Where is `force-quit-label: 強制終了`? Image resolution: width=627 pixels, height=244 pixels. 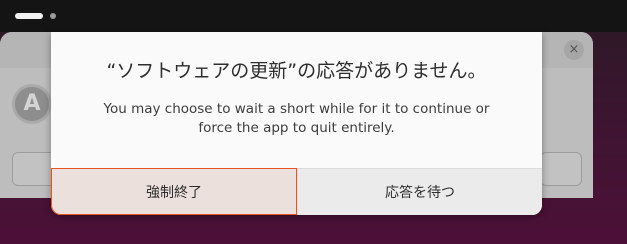 force-quit-label: 強制終了 is located at coordinates (174, 192).